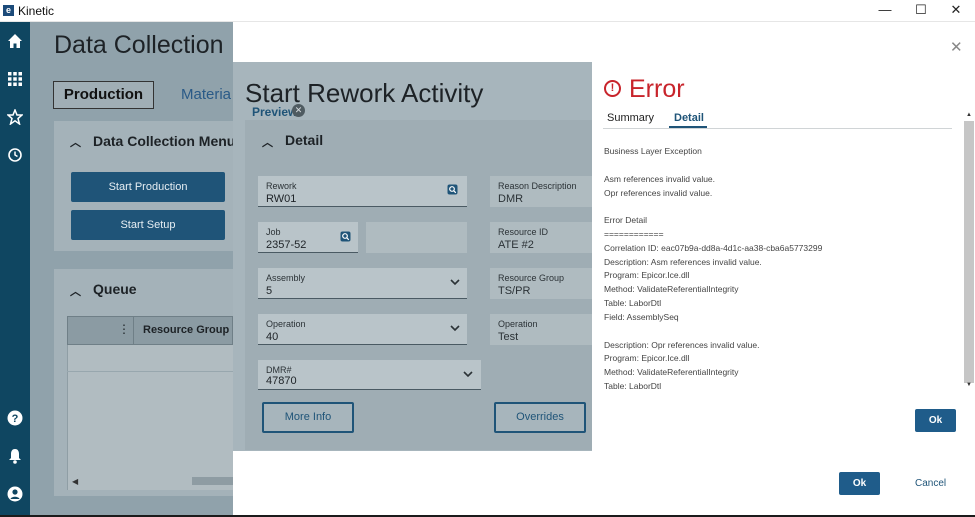 The height and width of the screenshot is (517, 975). What do you see at coordinates (935, 420) in the screenshot?
I see `error-ok-button: Ok` at bounding box center [935, 420].